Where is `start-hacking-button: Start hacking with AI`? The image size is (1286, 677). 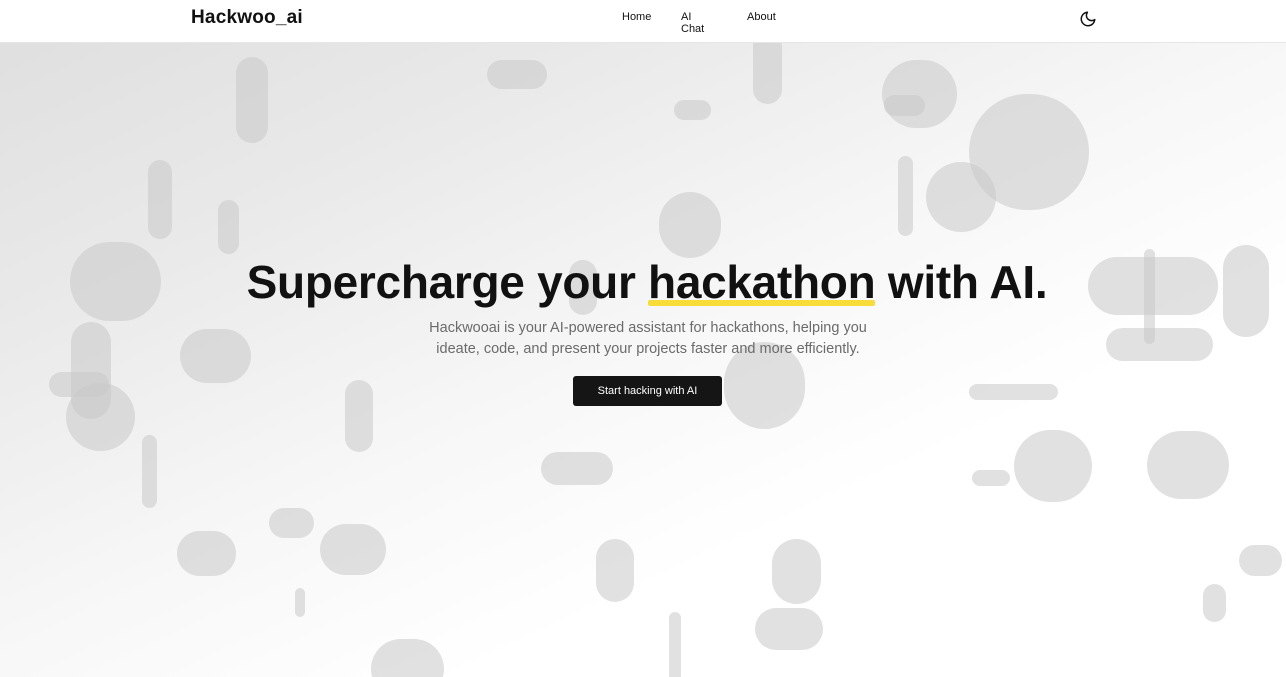
start-hacking-button: Start hacking with AI is located at coordinates (647, 391).